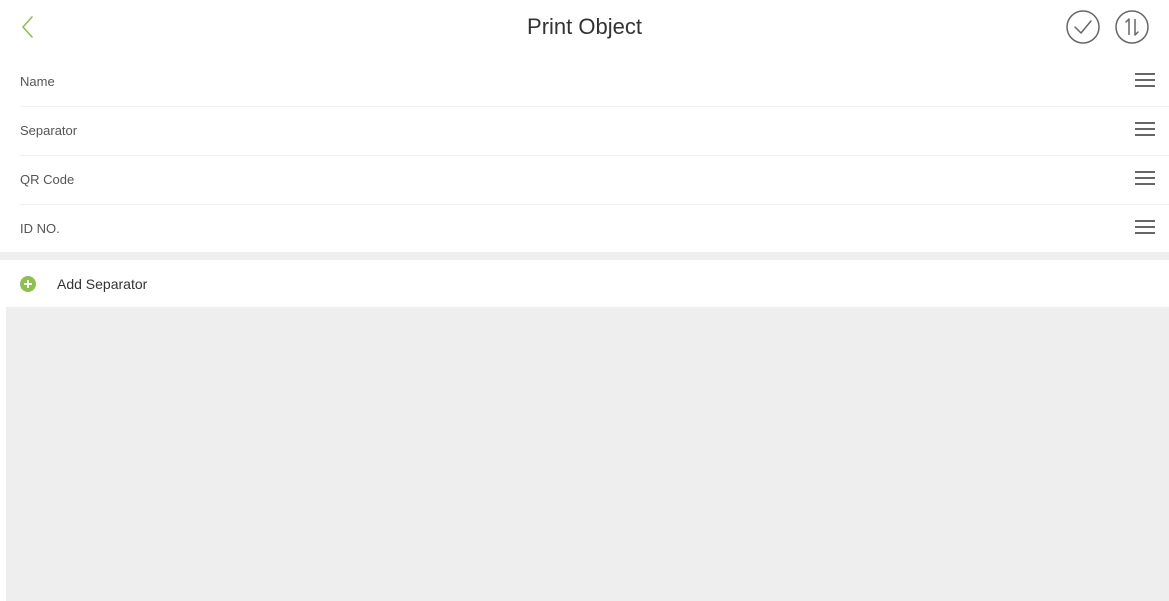 This screenshot has width=1169, height=601. What do you see at coordinates (594, 131) in the screenshot?
I see `list-item-separator: Separator` at bounding box center [594, 131].